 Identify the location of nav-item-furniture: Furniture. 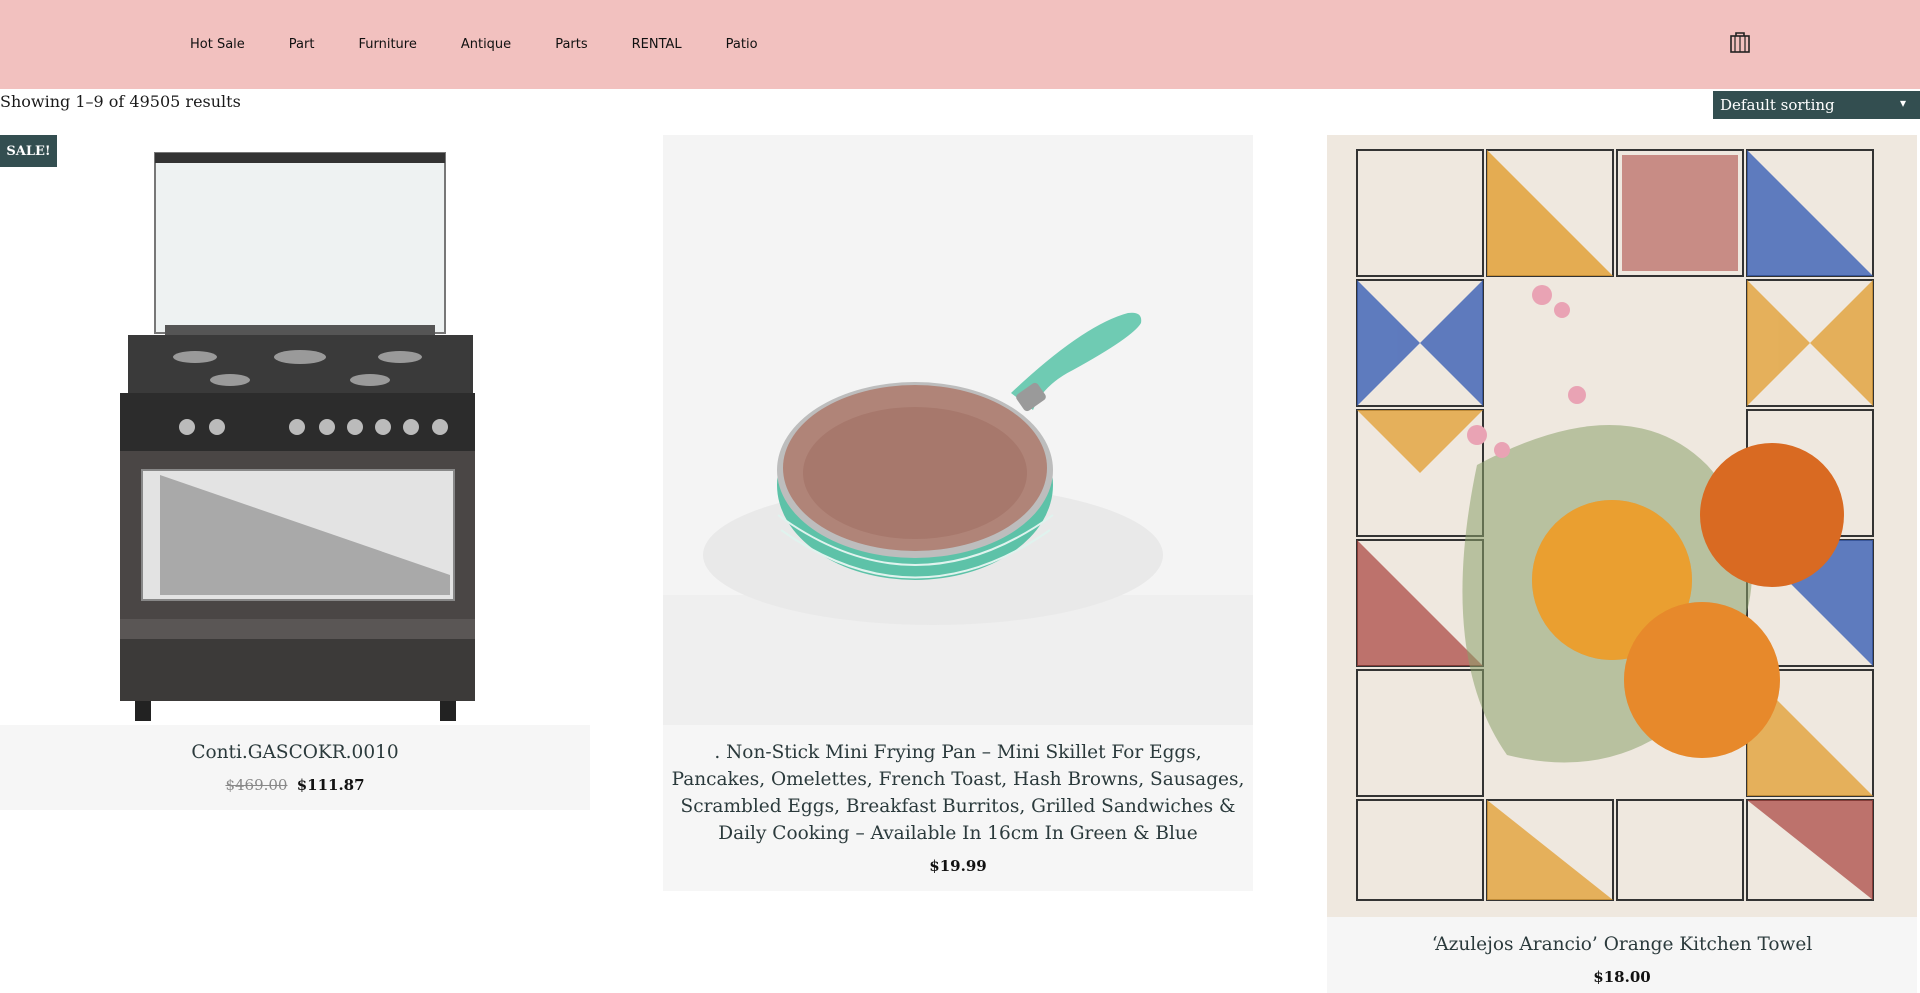
(387, 44).